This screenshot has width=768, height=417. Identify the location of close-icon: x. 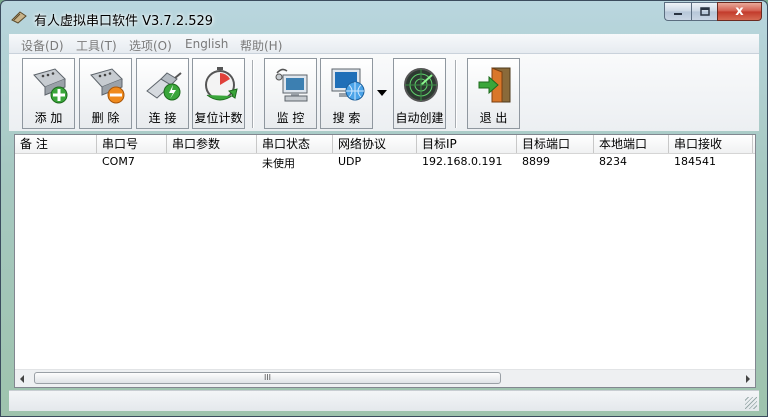
(739, 11).